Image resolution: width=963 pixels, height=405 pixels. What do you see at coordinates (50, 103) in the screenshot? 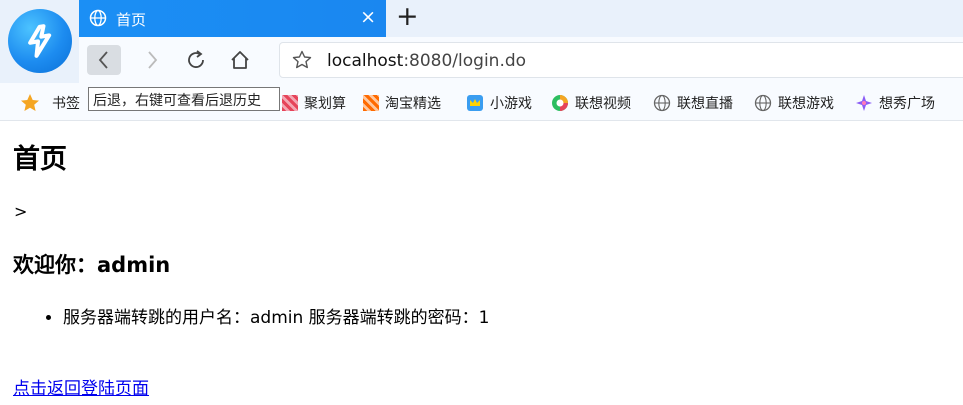
I see `bookmark-item: 书签` at bounding box center [50, 103].